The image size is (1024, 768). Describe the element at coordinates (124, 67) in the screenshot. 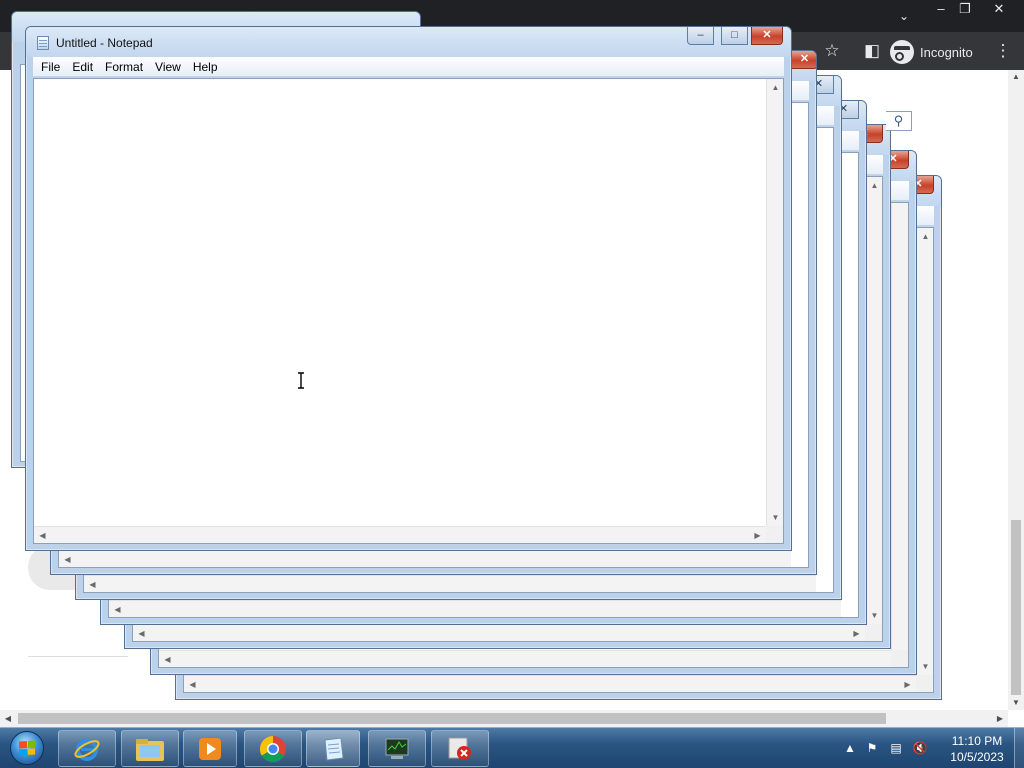

I see `menu-format: Format` at that location.